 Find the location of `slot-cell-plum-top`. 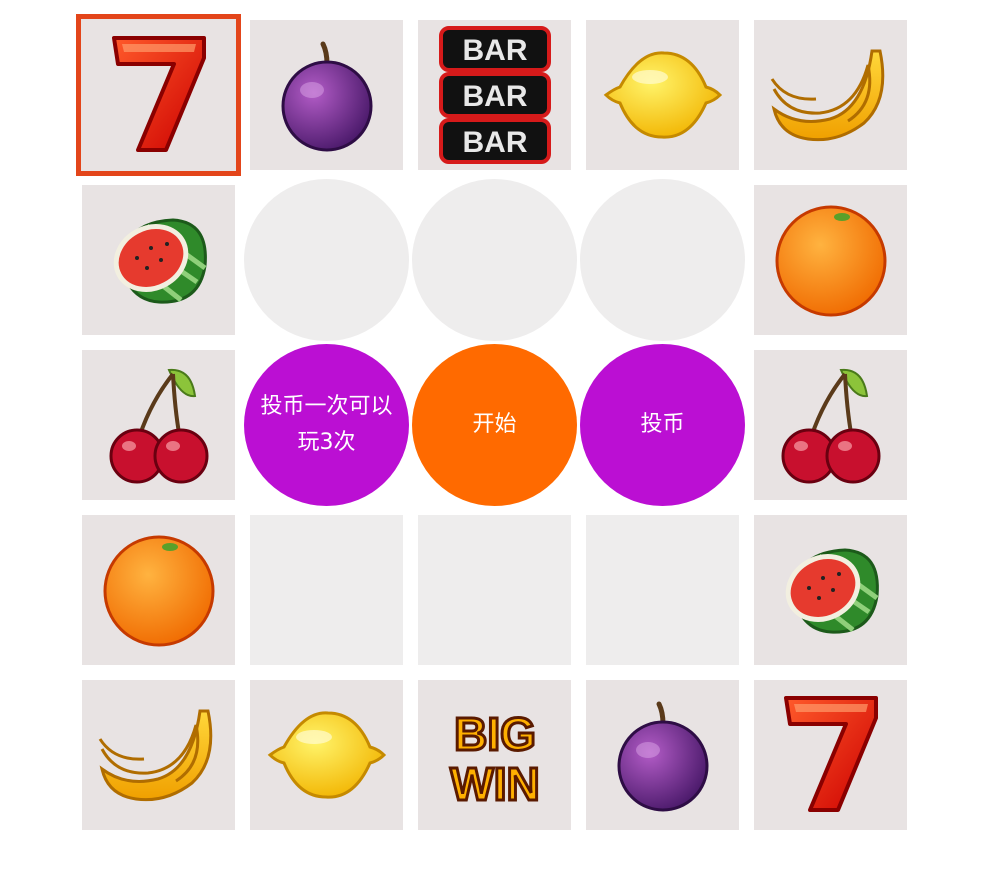

slot-cell-plum-top is located at coordinates (326, 95).